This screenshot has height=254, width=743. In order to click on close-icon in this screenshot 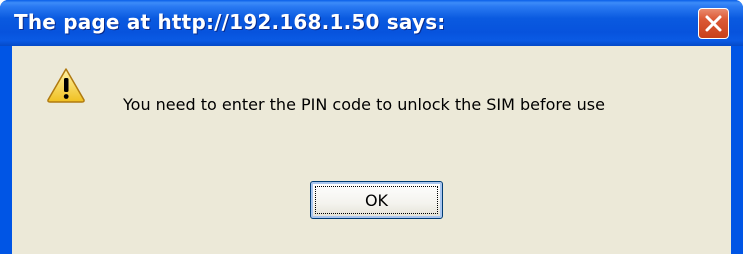, I will do `click(713, 23)`.